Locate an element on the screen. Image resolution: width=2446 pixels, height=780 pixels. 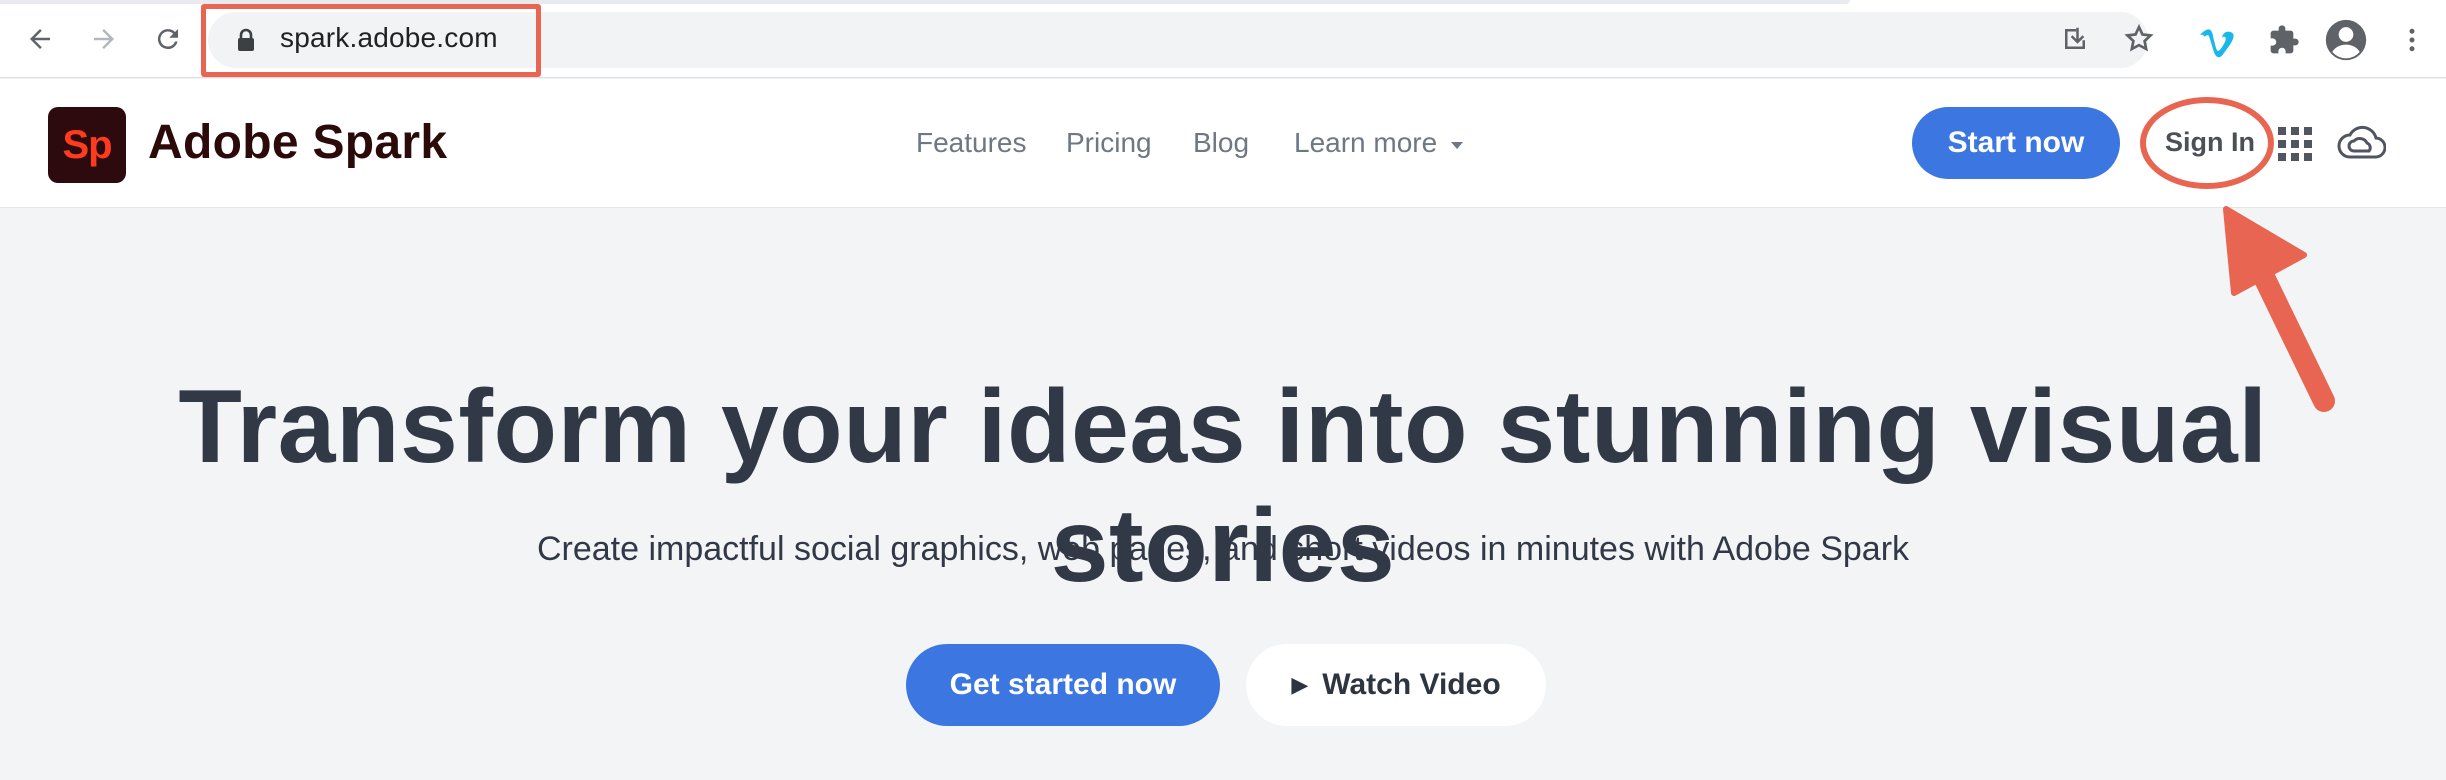
browser-toolbar: spark.adobe.com is located at coordinates (1223, 39).